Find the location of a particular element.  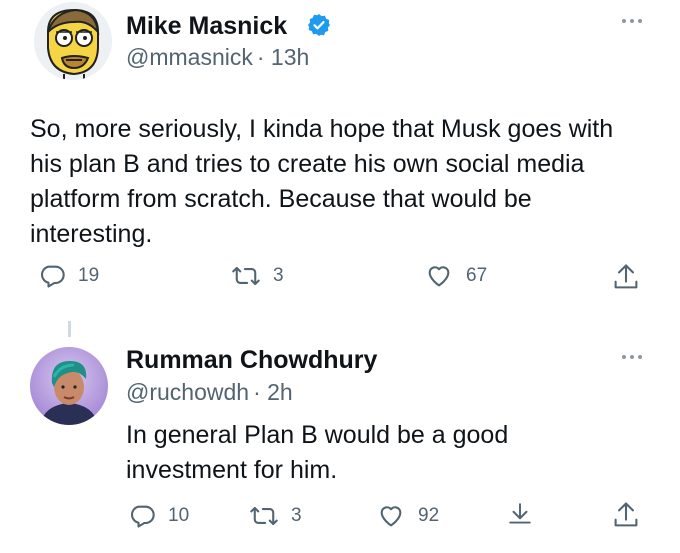

author-handle: @mmasnick is located at coordinates (189, 57).